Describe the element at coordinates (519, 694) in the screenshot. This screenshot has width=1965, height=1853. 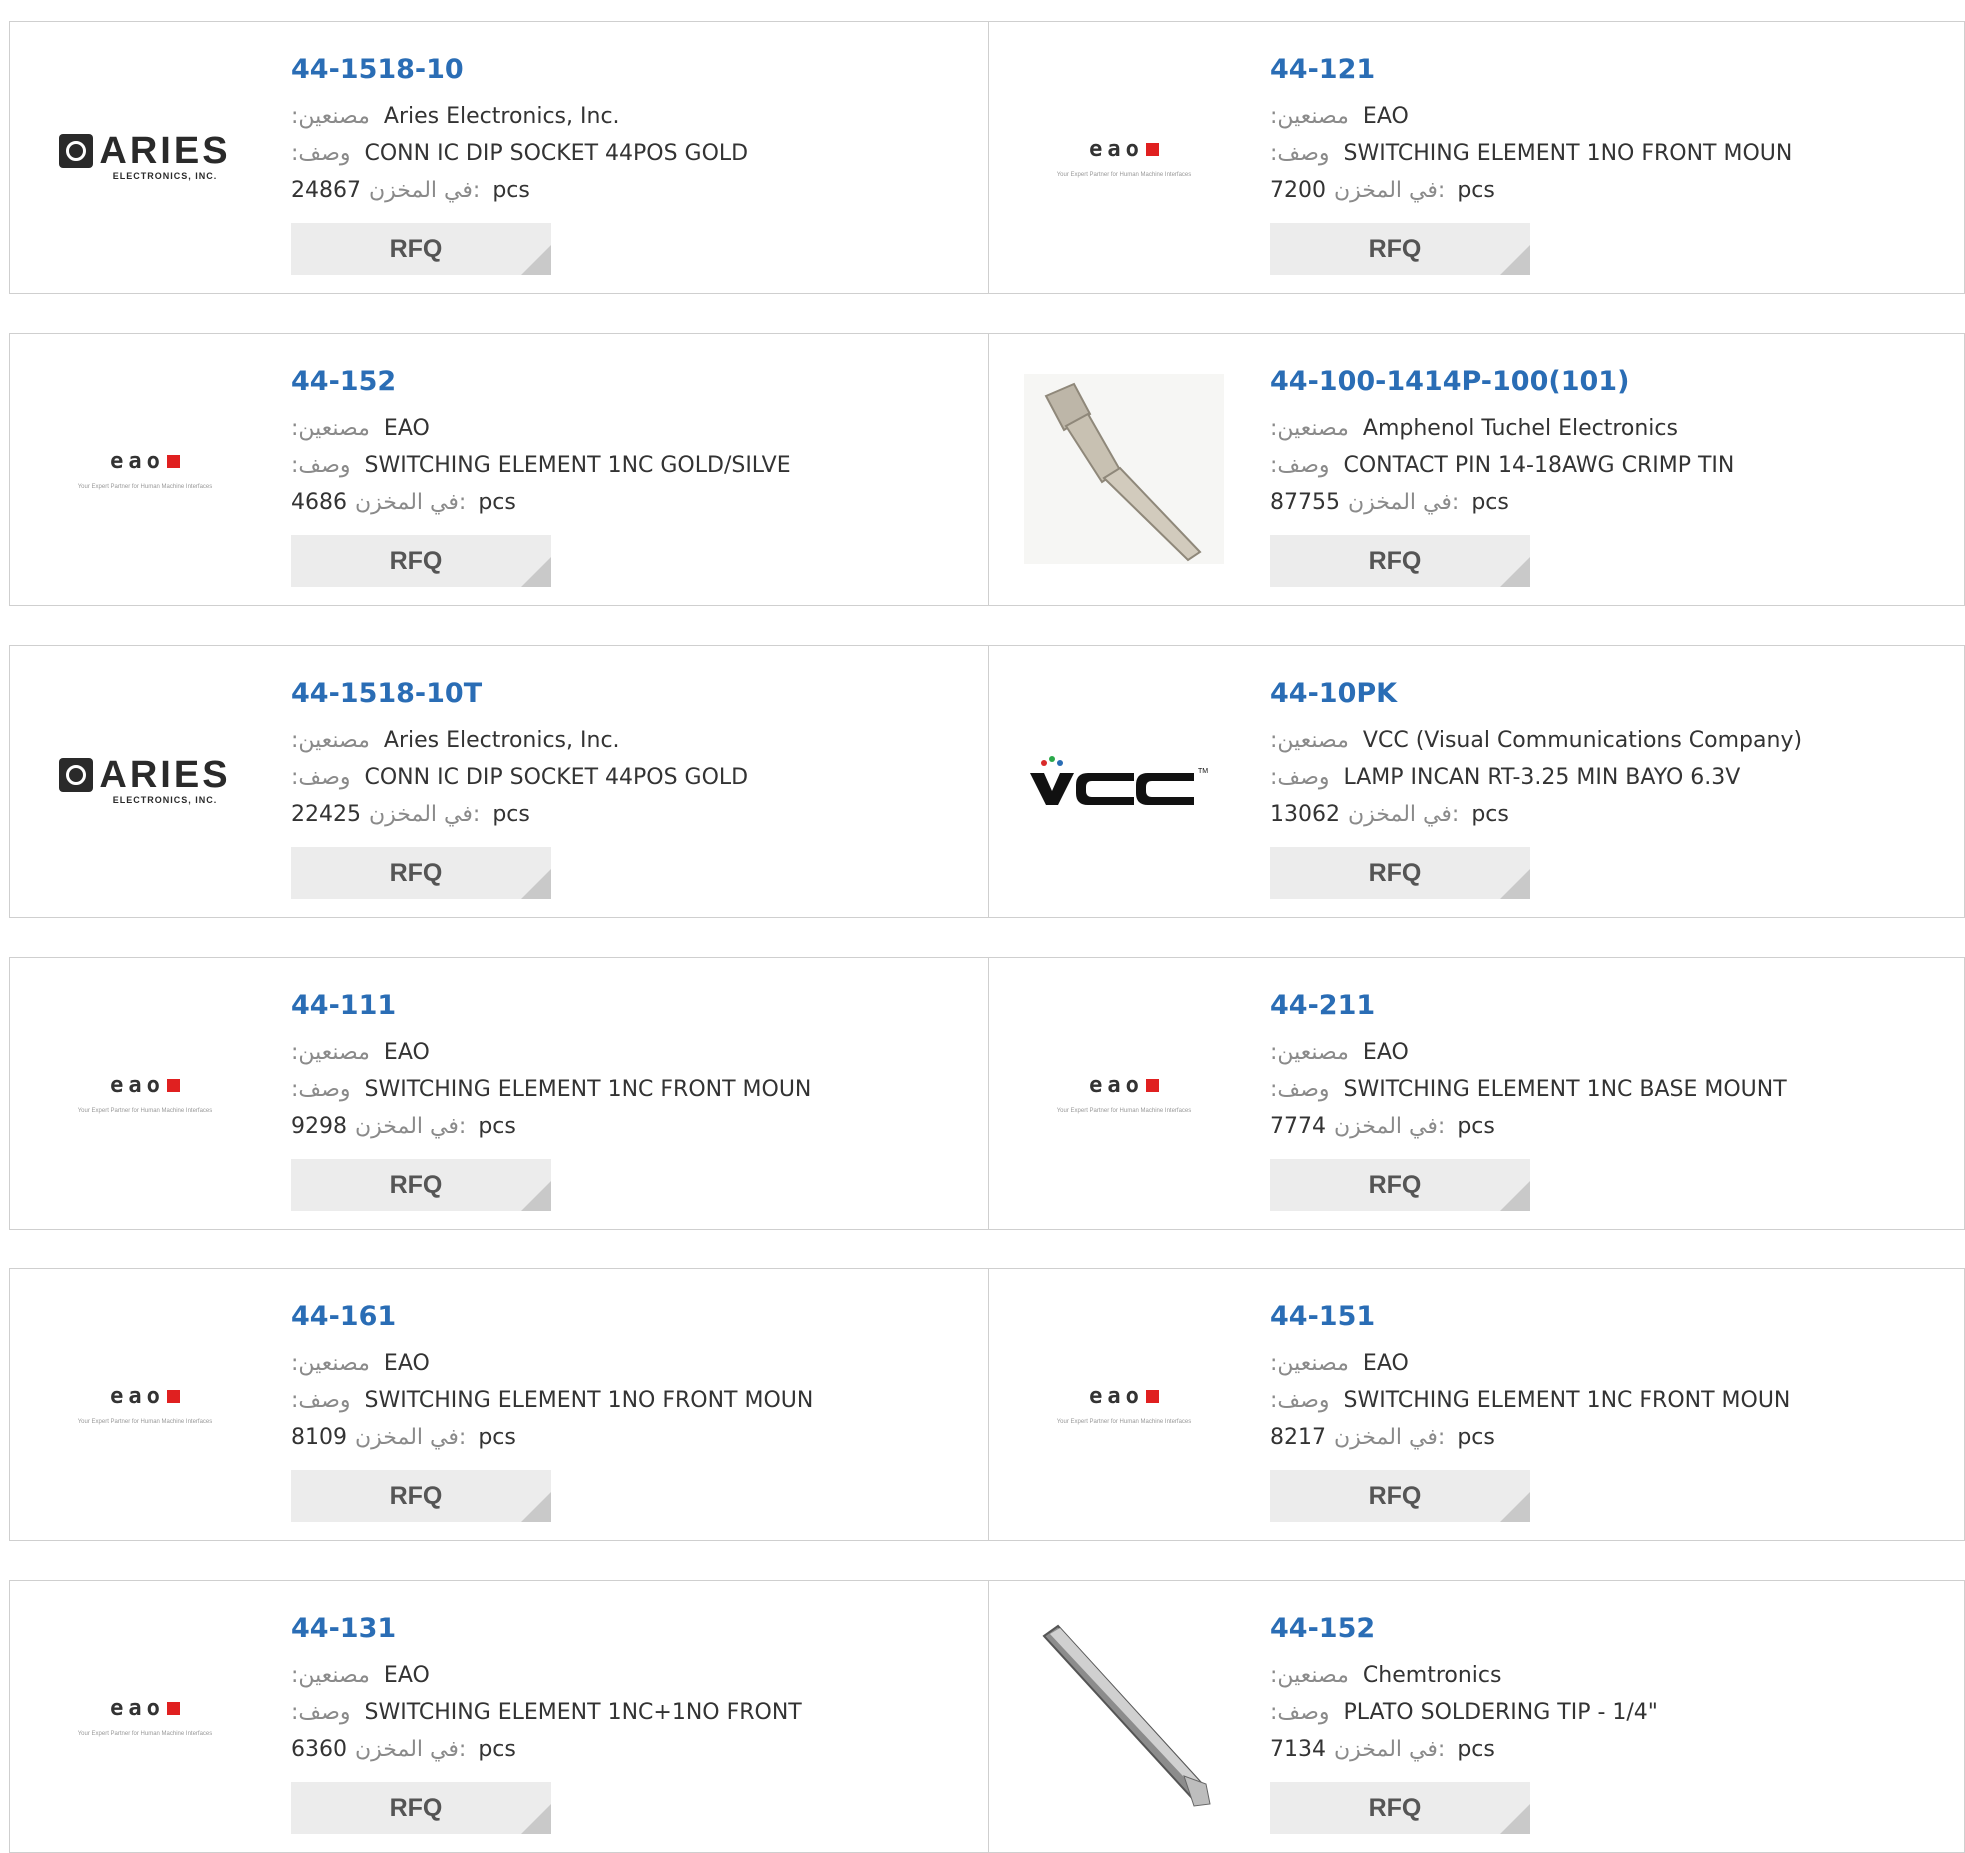
I see `part-number-link: 44-1518-10T` at that location.